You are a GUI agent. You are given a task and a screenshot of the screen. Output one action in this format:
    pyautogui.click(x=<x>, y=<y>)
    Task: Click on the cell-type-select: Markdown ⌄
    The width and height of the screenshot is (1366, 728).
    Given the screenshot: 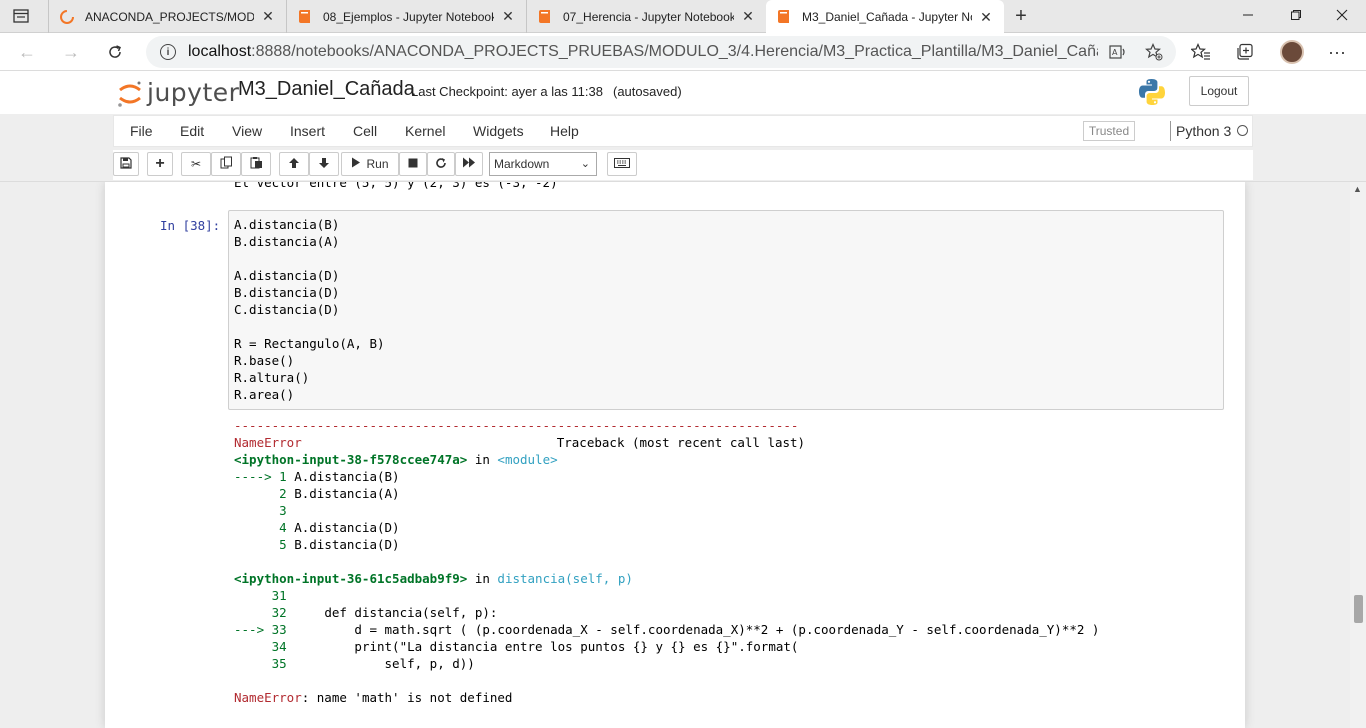 What is the action you would take?
    pyautogui.click(x=543, y=164)
    